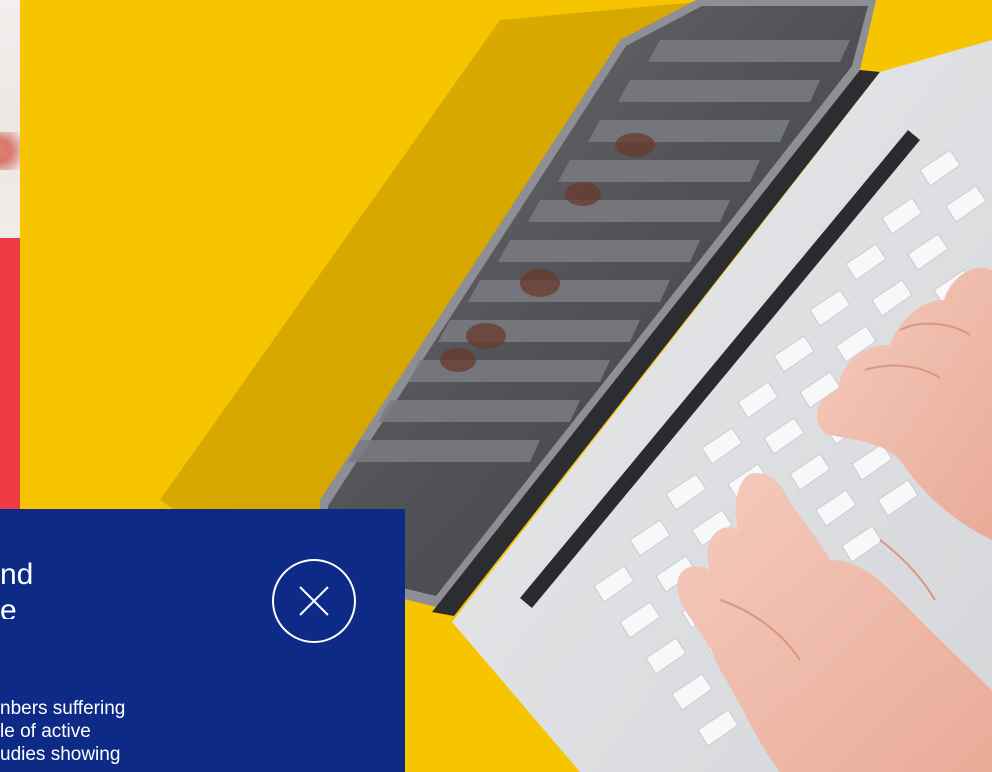 This screenshot has width=992, height=772. Describe the element at coordinates (10, 378) in the screenshot. I see `red-accent-panel` at that location.